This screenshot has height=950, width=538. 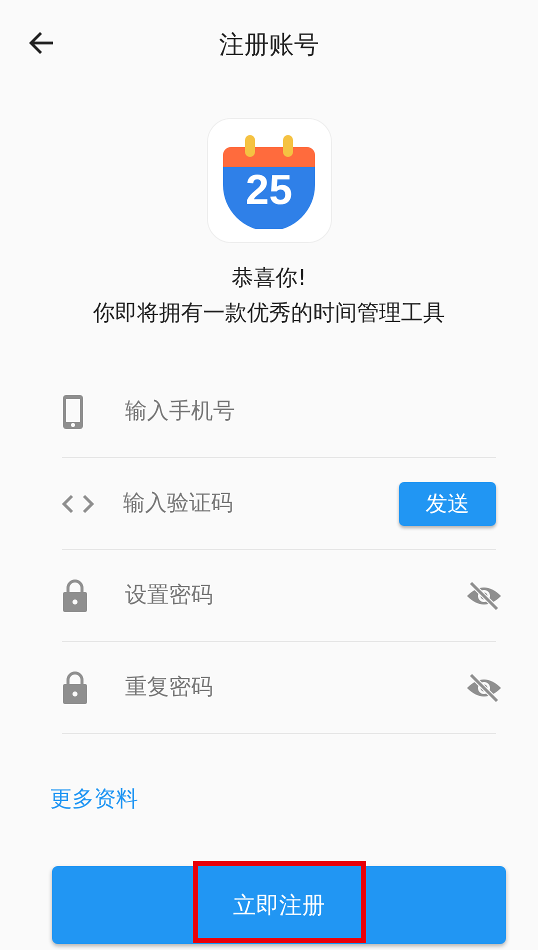 What do you see at coordinates (269, 279) in the screenshot?
I see `greeting-title: 恭喜你!` at bounding box center [269, 279].